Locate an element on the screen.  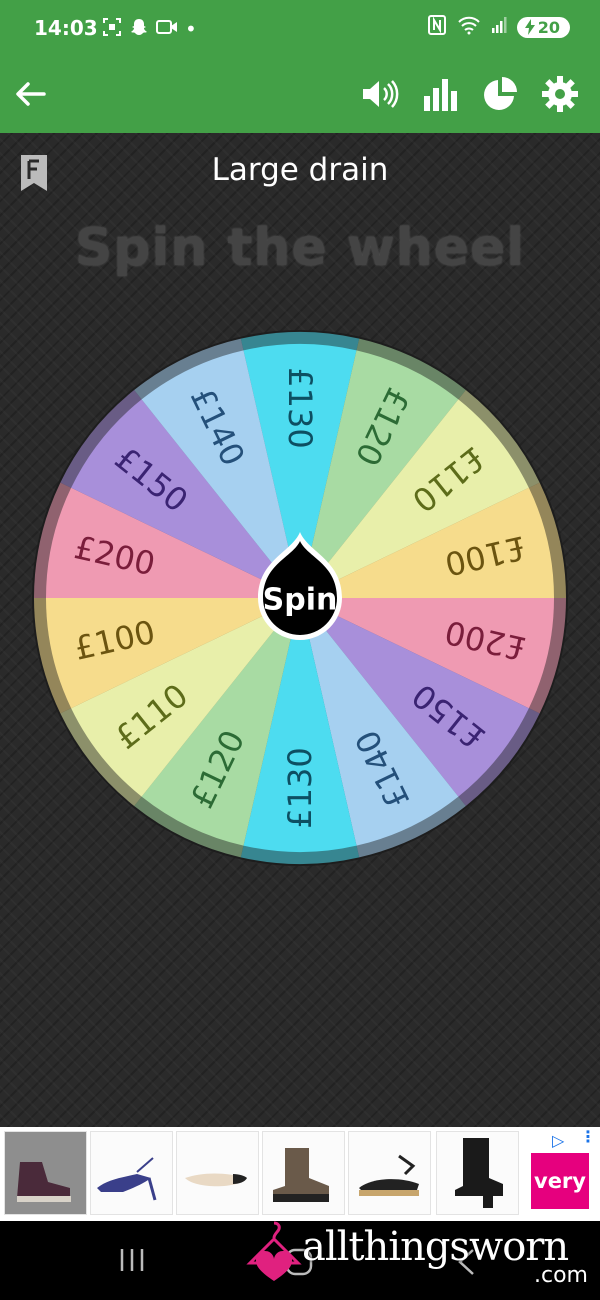
recent-apps-button is located at coordinates (132, 1262).